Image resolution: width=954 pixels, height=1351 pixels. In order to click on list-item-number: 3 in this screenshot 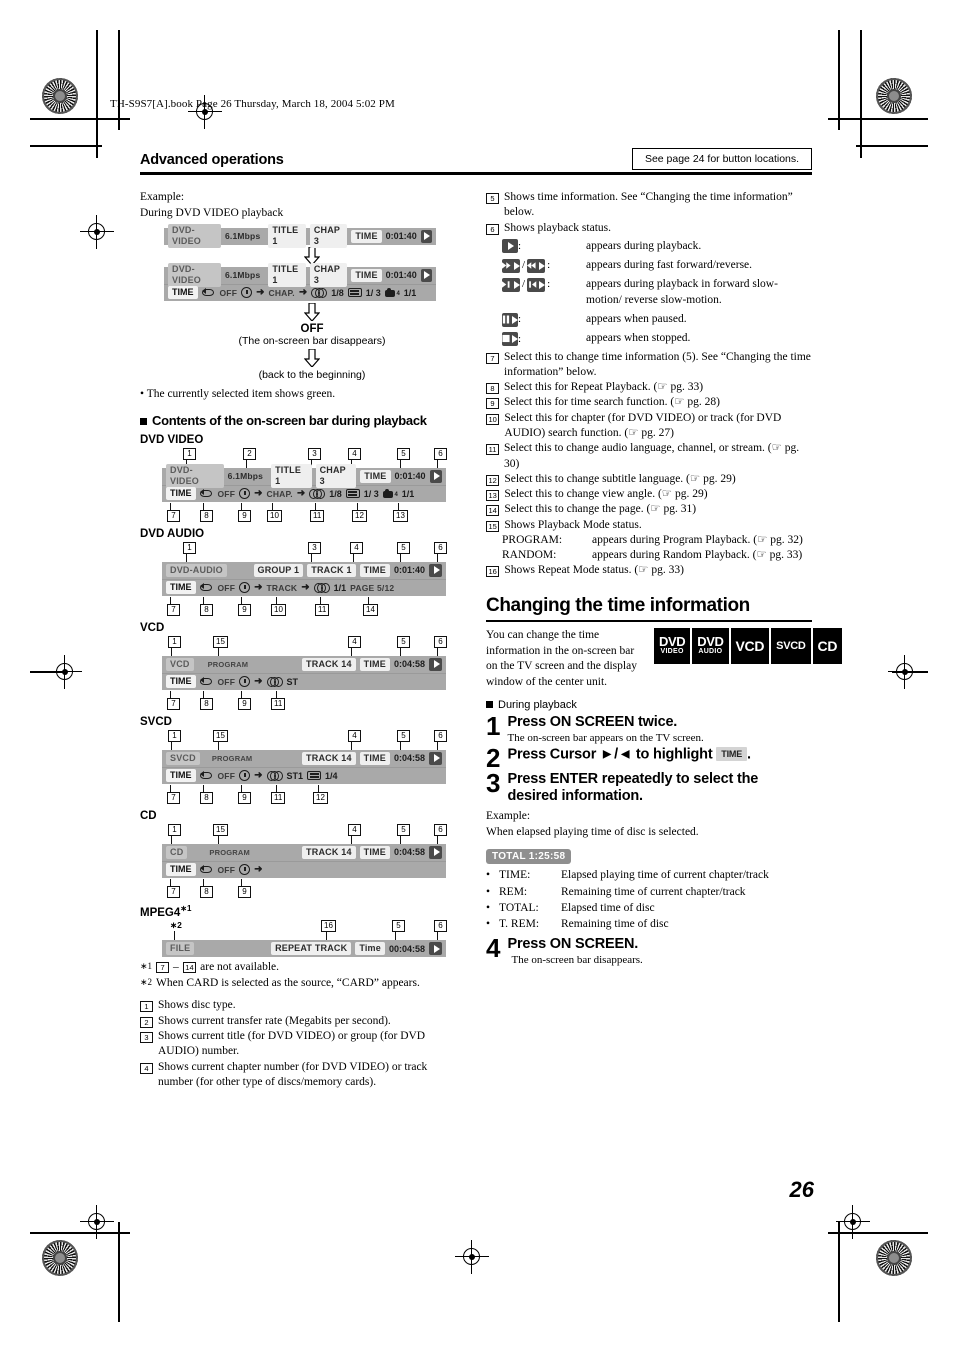, I will do `click(146, 1037)`.